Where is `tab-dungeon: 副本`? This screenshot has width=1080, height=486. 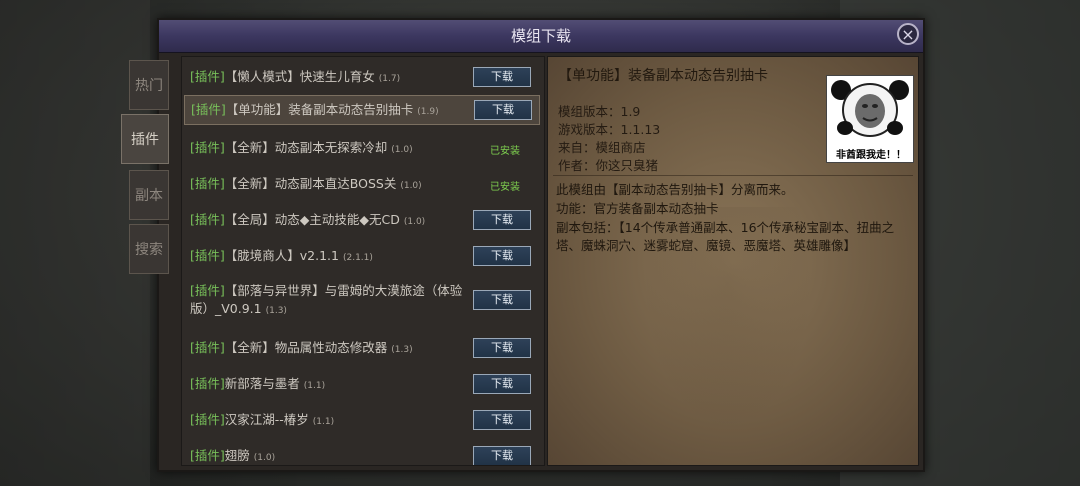 tab-dungeon: 副本 is located at coordinates (149, 195).